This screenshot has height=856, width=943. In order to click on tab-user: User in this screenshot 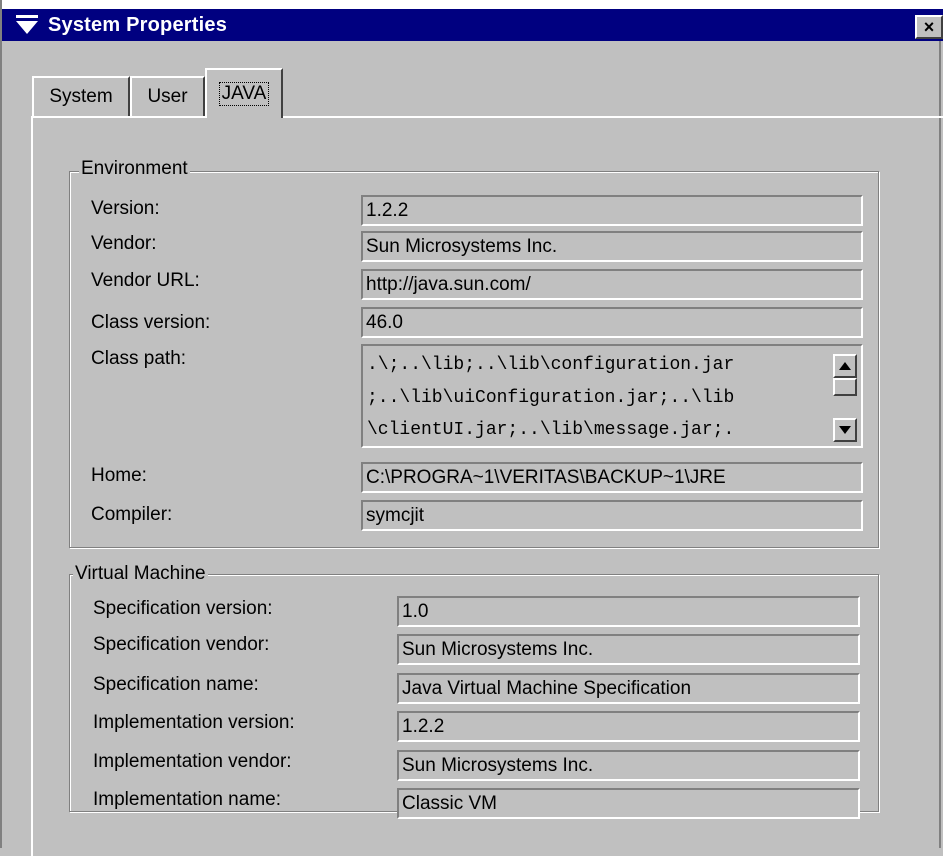, I will do `click(167, 96)`.